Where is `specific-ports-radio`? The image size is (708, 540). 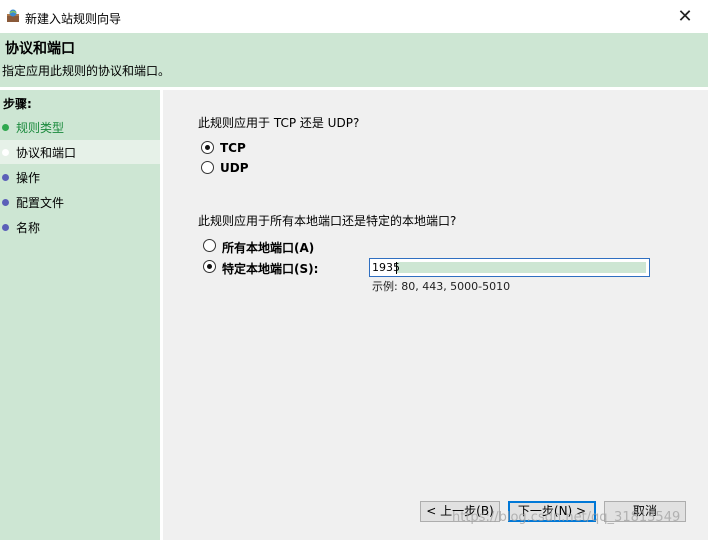 specific-ports-radio is located at coordinates (209, 266).